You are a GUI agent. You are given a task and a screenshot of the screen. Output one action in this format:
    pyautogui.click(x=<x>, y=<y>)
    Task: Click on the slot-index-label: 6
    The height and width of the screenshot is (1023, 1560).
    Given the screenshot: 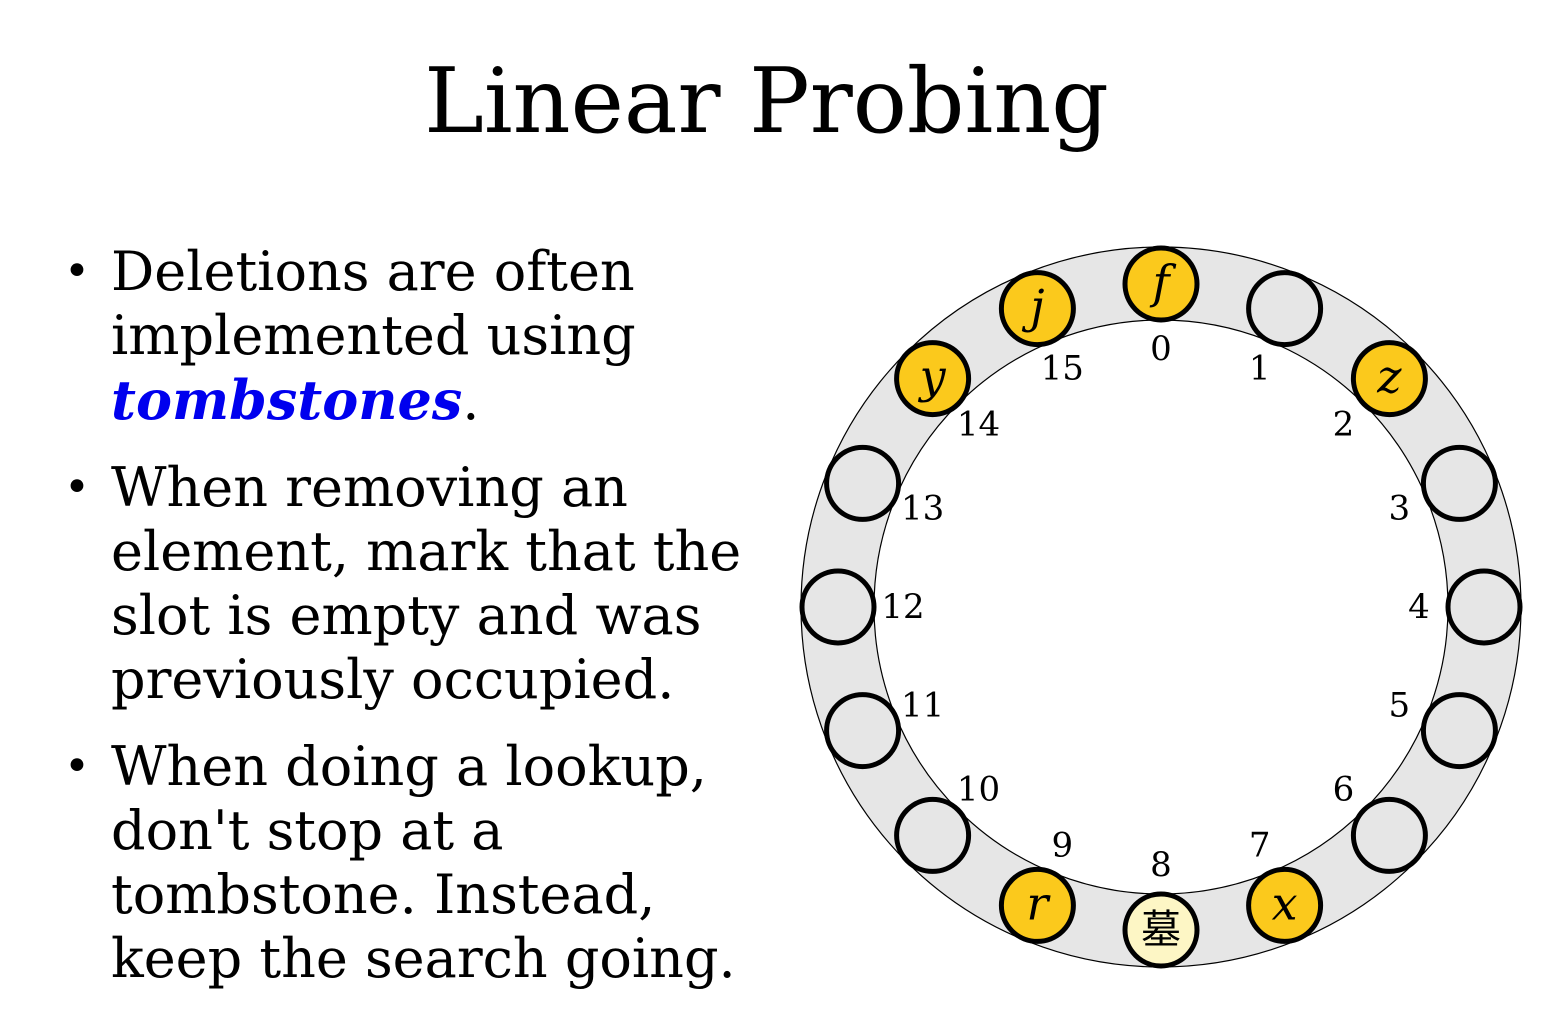 What is the action you would take?
    pyautogui.click(x=1344, y=789)
    